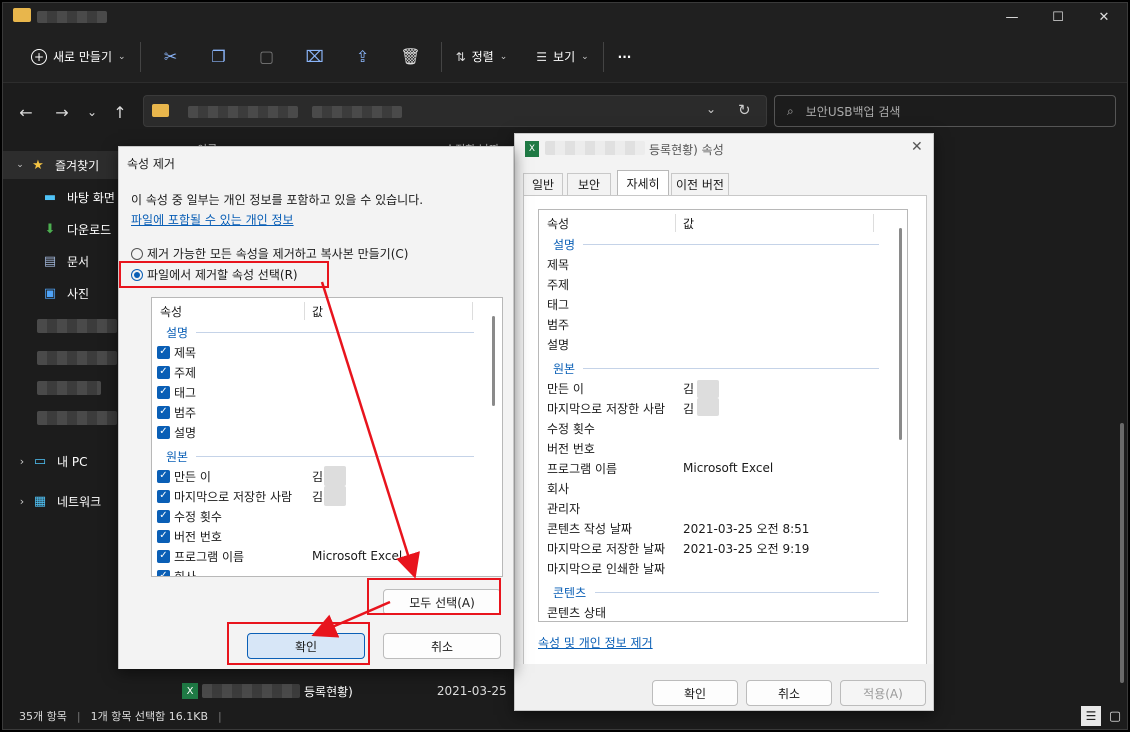 This screenshot has width=1130, height=732. What do you see at coordinates (744, 110) in the screenshot?
I see `refresh-icon: ↻` at bounding box center [744, 110].